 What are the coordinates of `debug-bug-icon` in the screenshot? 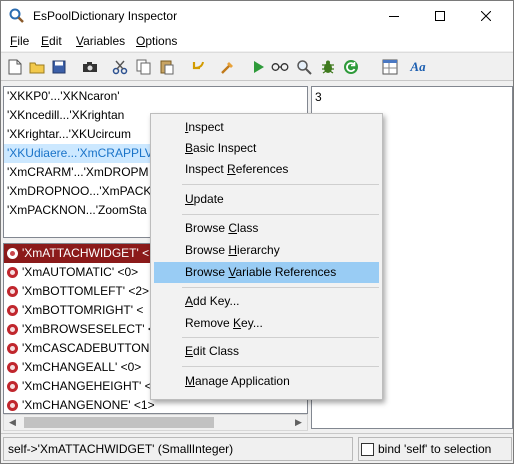 It's located at (328, 67).